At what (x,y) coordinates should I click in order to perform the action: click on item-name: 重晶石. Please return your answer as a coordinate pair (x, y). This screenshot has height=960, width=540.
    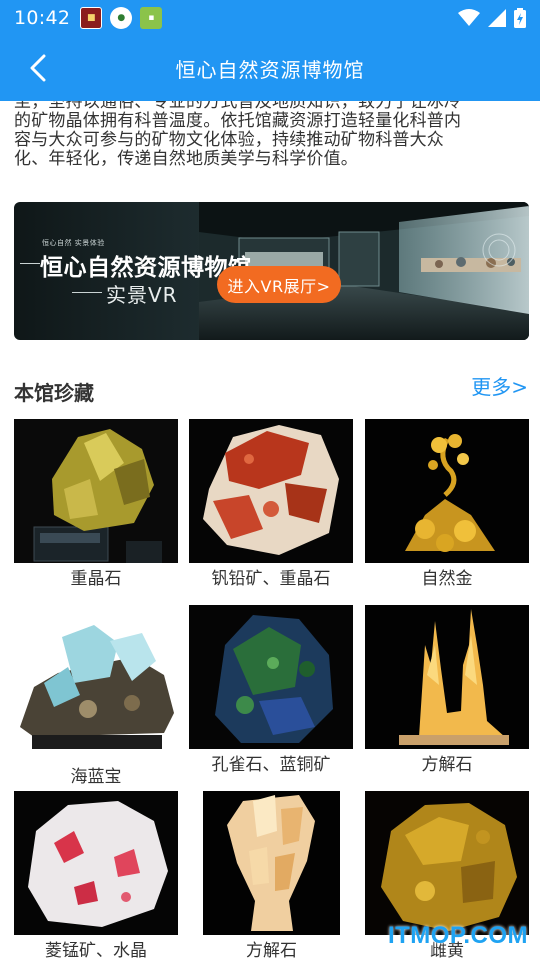
    Looking at the image, I should click on (96, 579).